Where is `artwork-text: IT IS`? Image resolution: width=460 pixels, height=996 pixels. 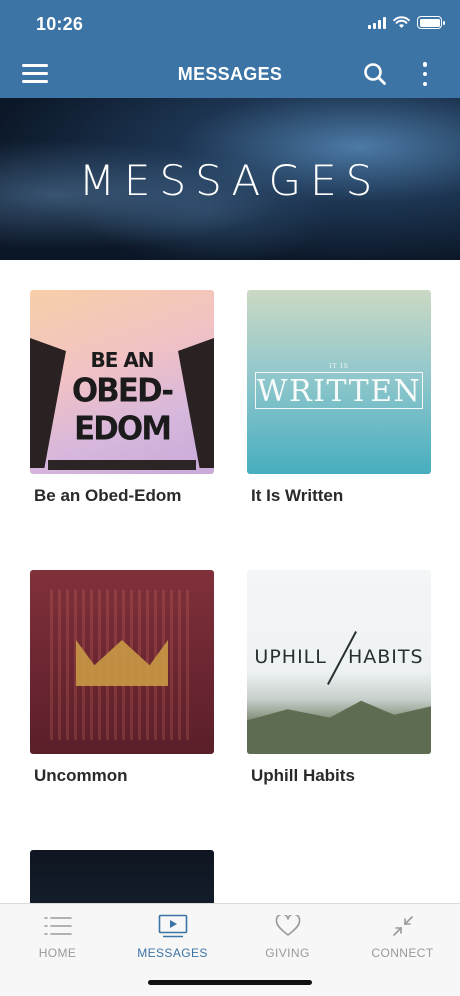 artwork-text: IT IS is located at coordinates (339, 366).